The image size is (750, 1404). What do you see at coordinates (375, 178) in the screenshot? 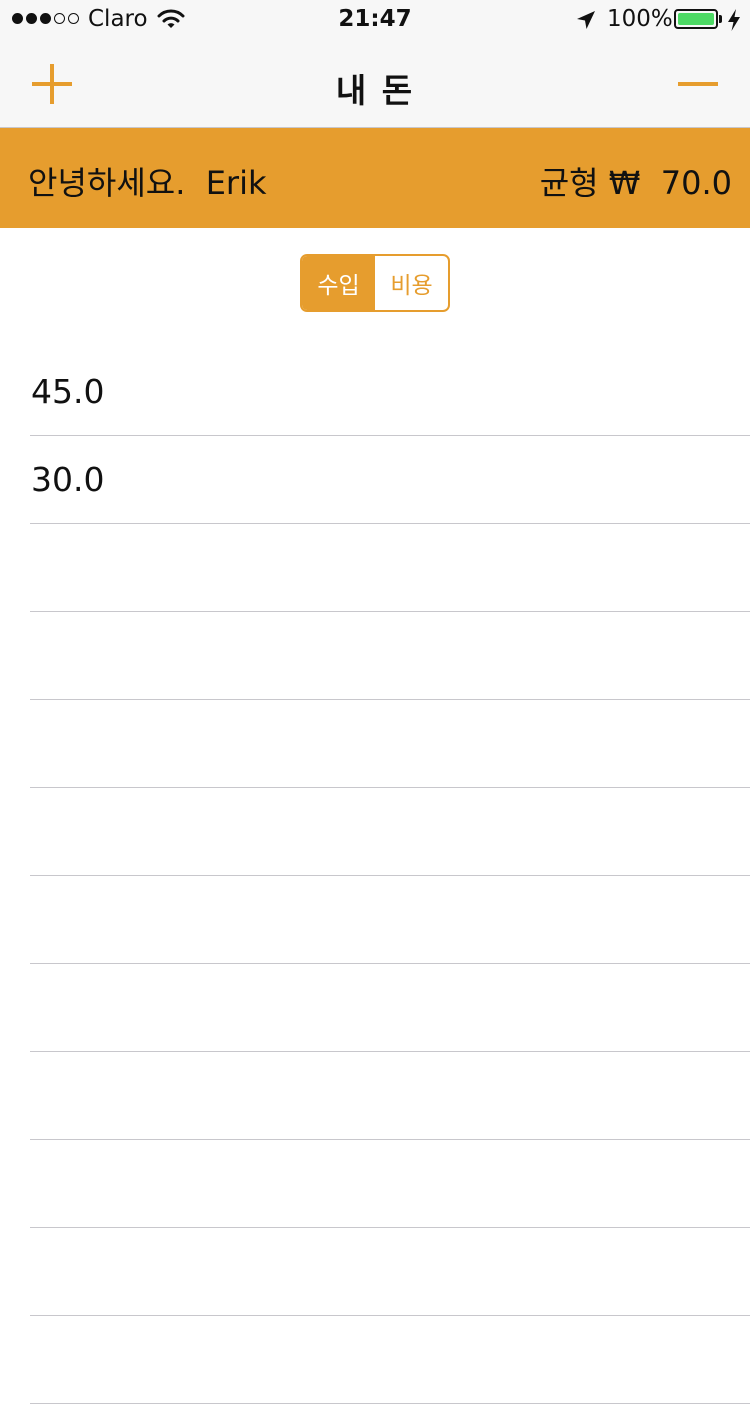
I see `balance-banner: 안녕하세요. Erik 균형 ₩ 70.0` at bounding box center [375, 178].